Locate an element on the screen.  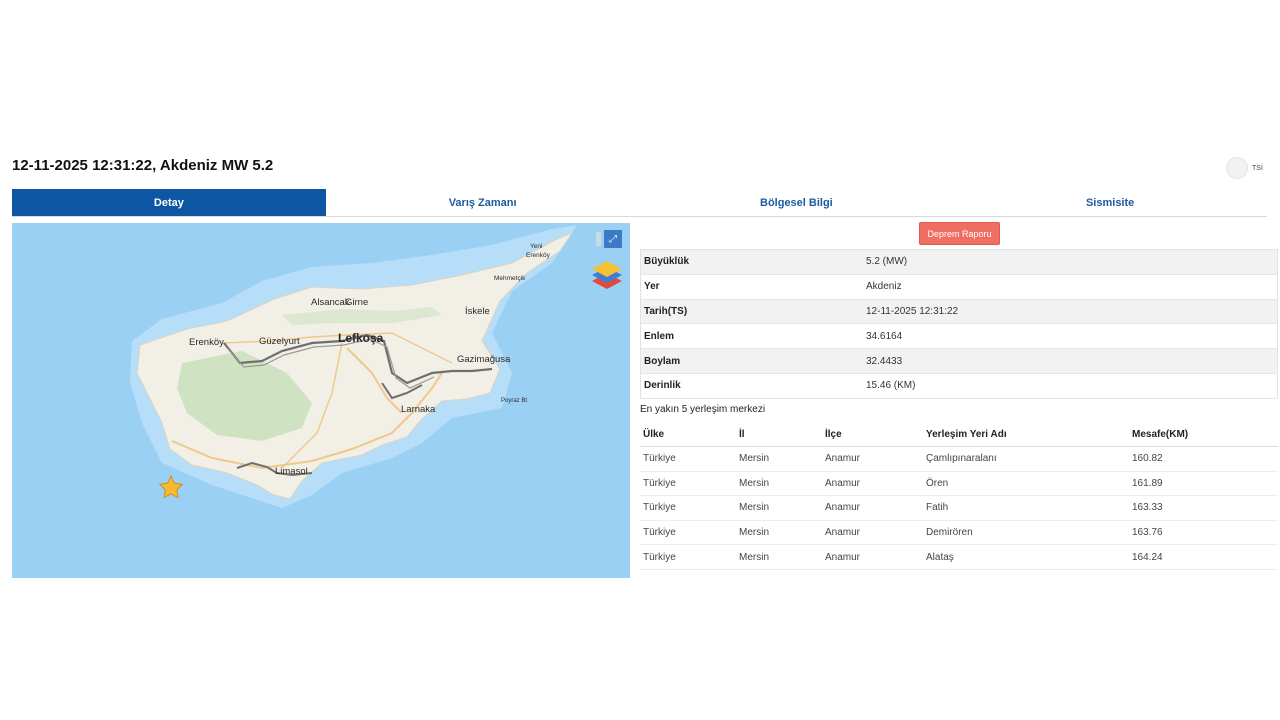
timezone-toggle: TSİ is located at coordinates (1244, 168).